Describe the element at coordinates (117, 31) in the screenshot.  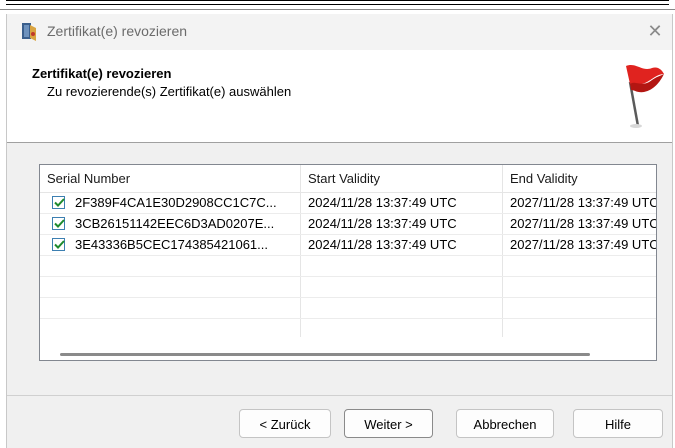
I see `window-title: Zertifikat(e) revozieren` at that location.